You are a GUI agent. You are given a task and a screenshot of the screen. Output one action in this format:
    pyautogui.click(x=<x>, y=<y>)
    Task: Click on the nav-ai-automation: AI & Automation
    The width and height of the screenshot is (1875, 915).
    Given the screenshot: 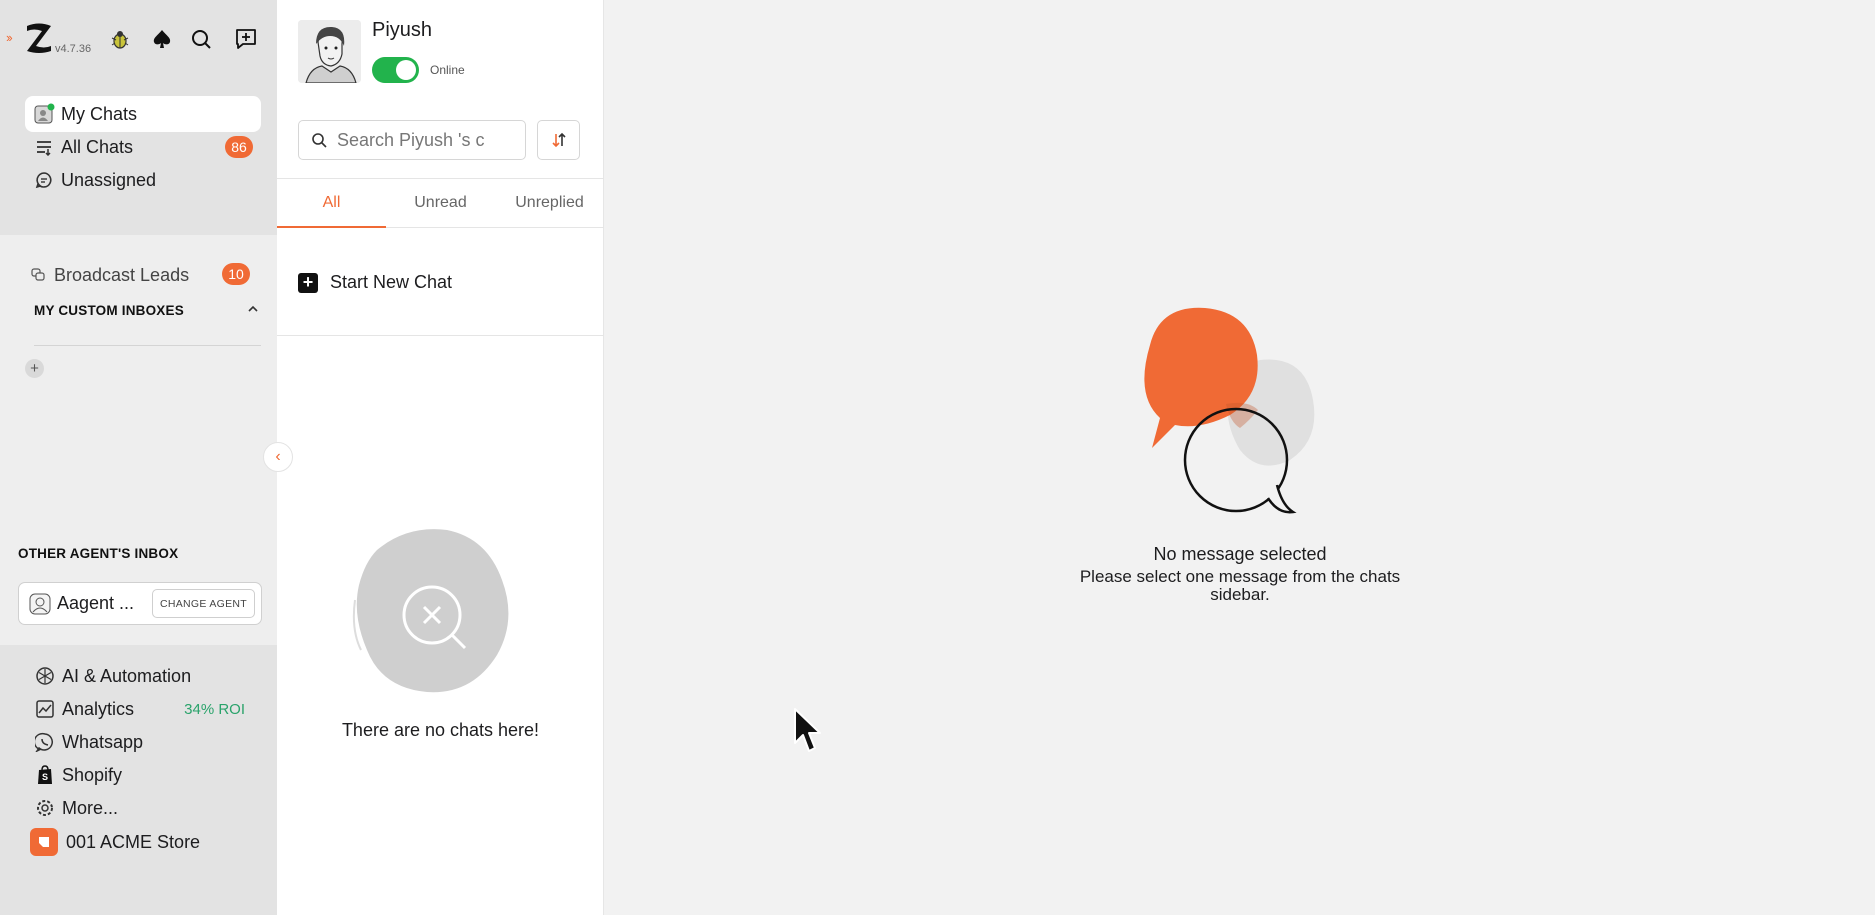 What is the action you would take?
    pyautogui.click(x=150, y=676)
    